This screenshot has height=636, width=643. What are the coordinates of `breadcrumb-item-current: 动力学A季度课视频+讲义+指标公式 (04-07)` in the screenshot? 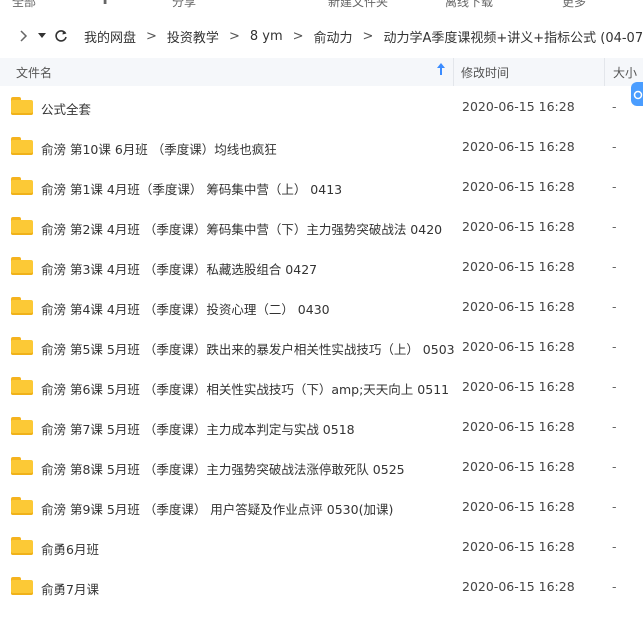 It's located at (513, 36).